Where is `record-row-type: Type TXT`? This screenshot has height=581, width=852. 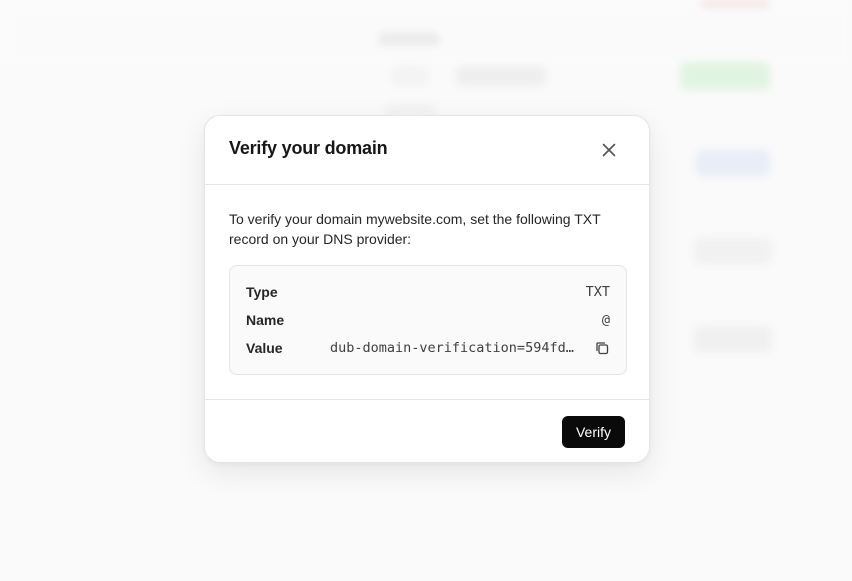 record-row-type: Type TXT is located at coordinates (428, 292).